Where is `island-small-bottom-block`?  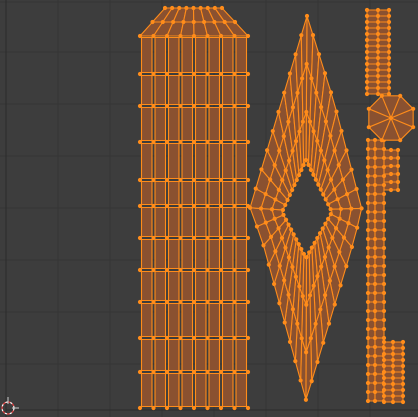 island-small-bottom-block is located at coordinates (393, 372).